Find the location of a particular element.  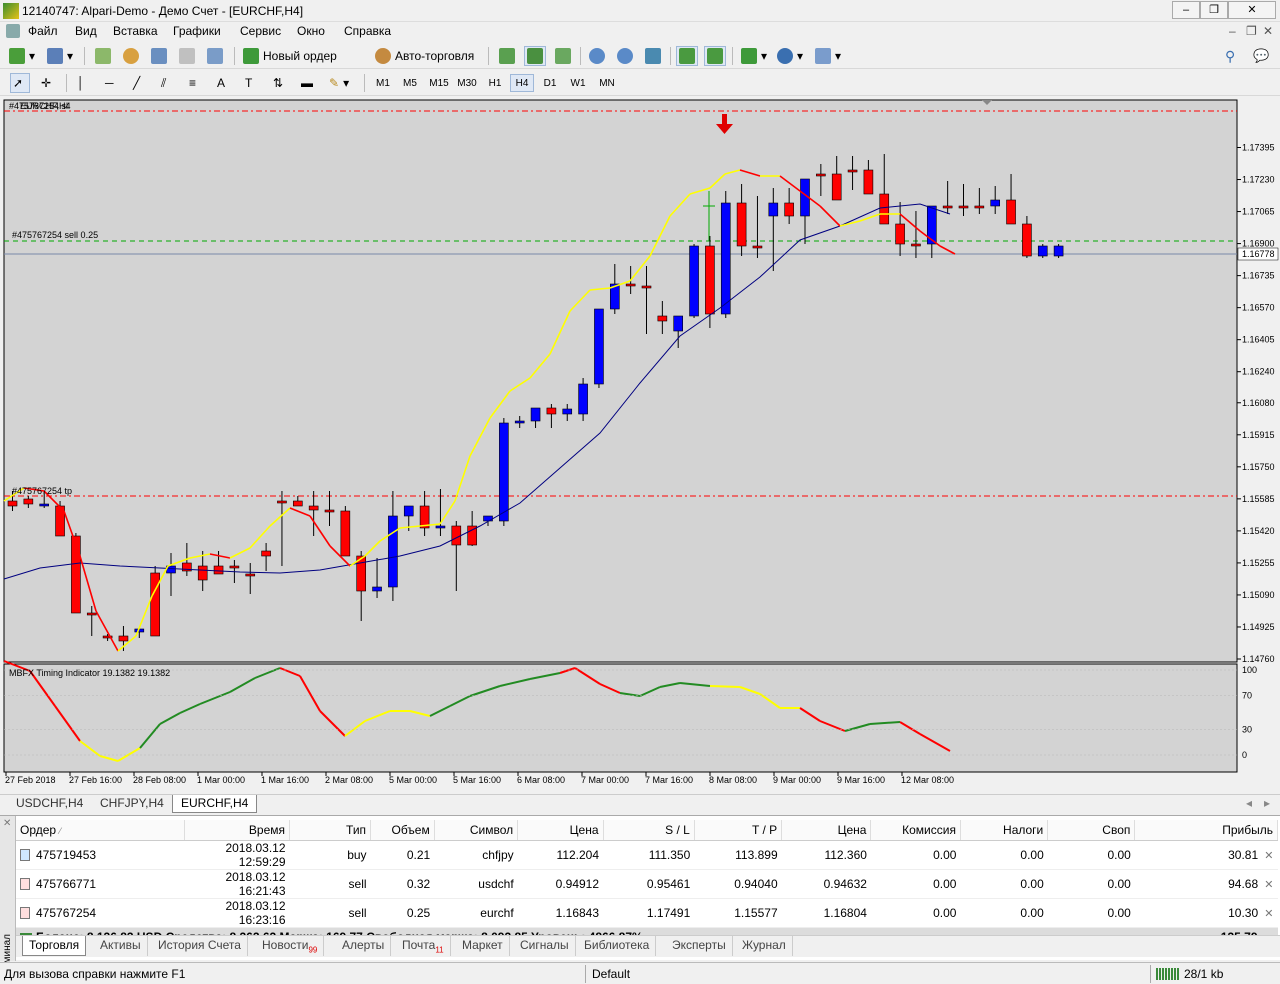

child-restore-button: ❐ is located at coordinates (1251, 31).